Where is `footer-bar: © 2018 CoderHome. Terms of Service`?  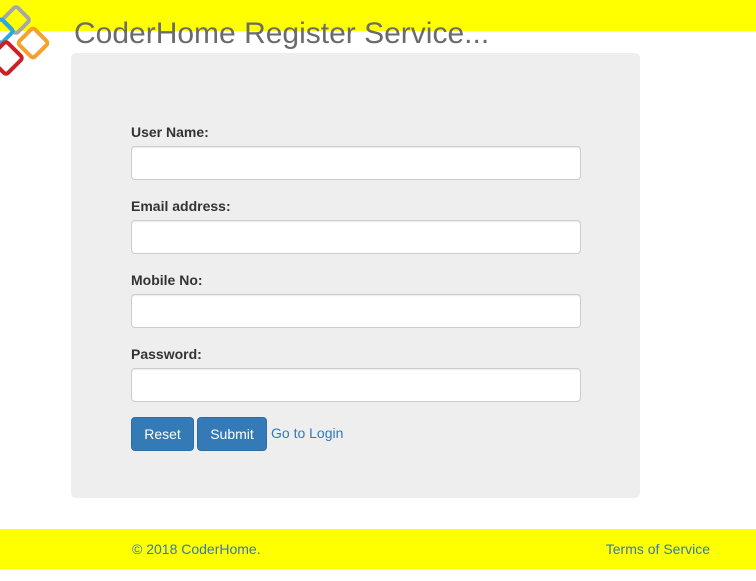
footer-bar: © 2018 CoderHome. Terms of Service is located at coordinates (378, 549).